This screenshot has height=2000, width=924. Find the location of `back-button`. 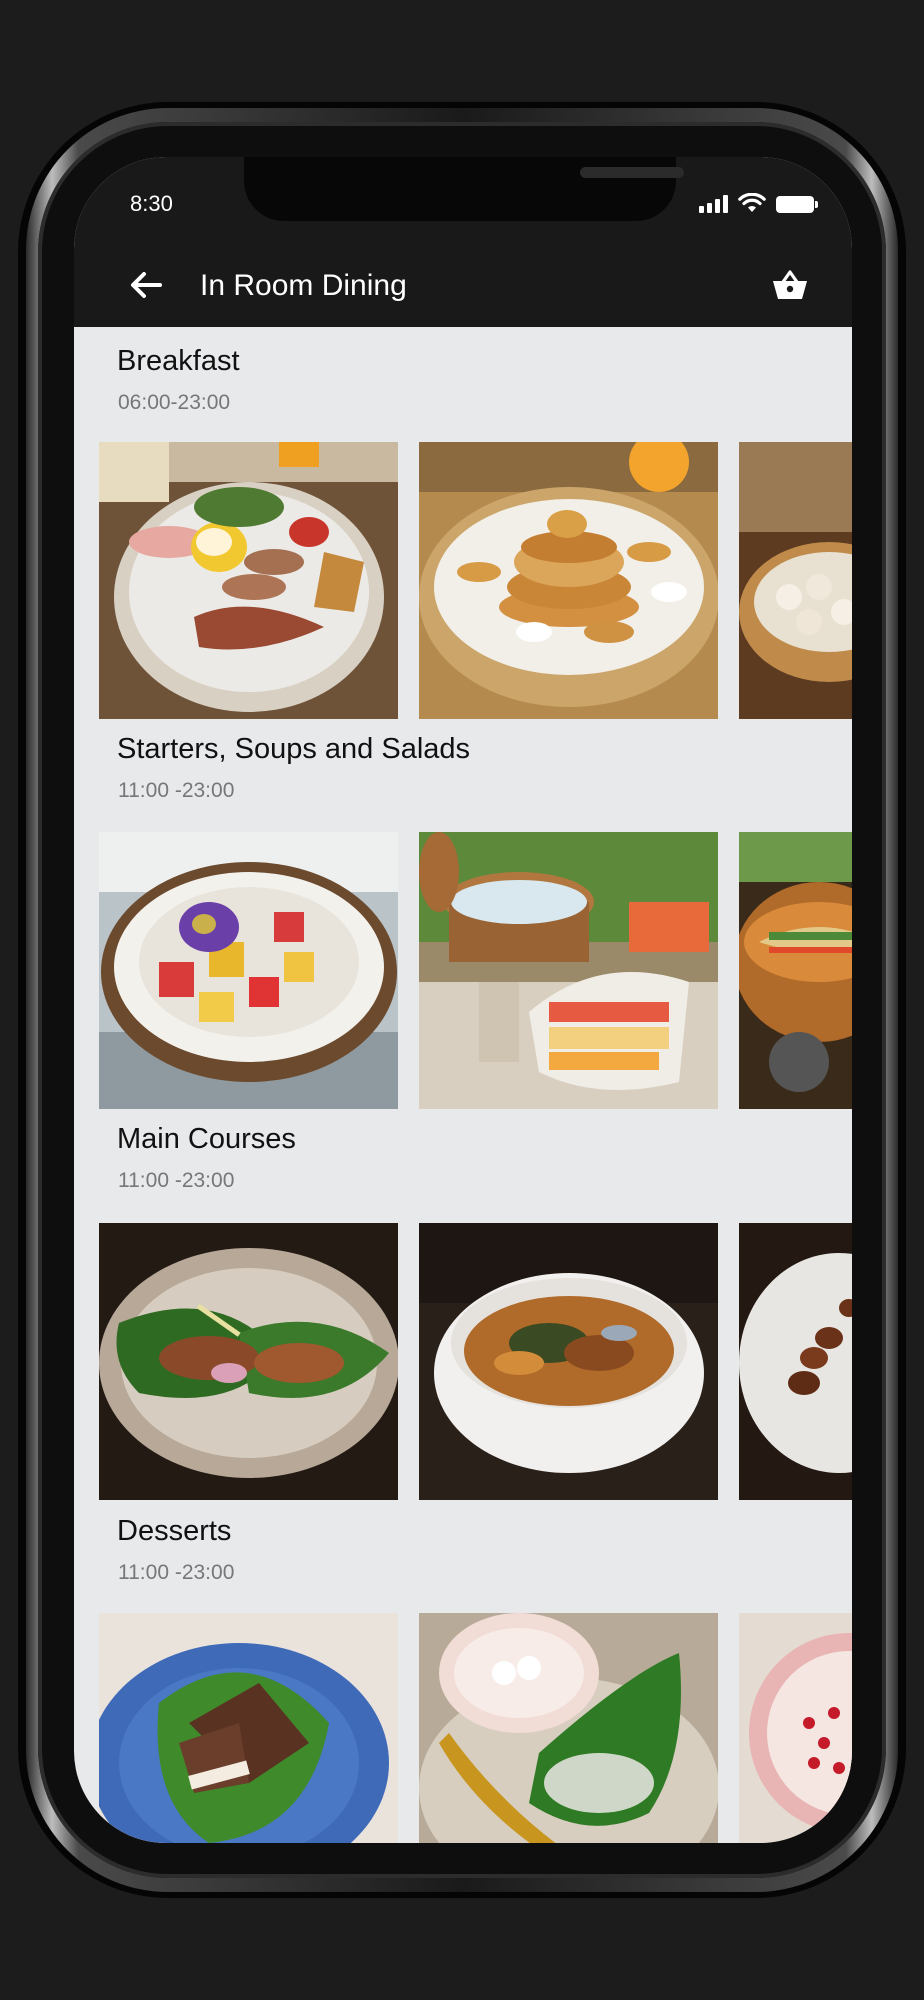

back-button is located at coordinates (146, 285).